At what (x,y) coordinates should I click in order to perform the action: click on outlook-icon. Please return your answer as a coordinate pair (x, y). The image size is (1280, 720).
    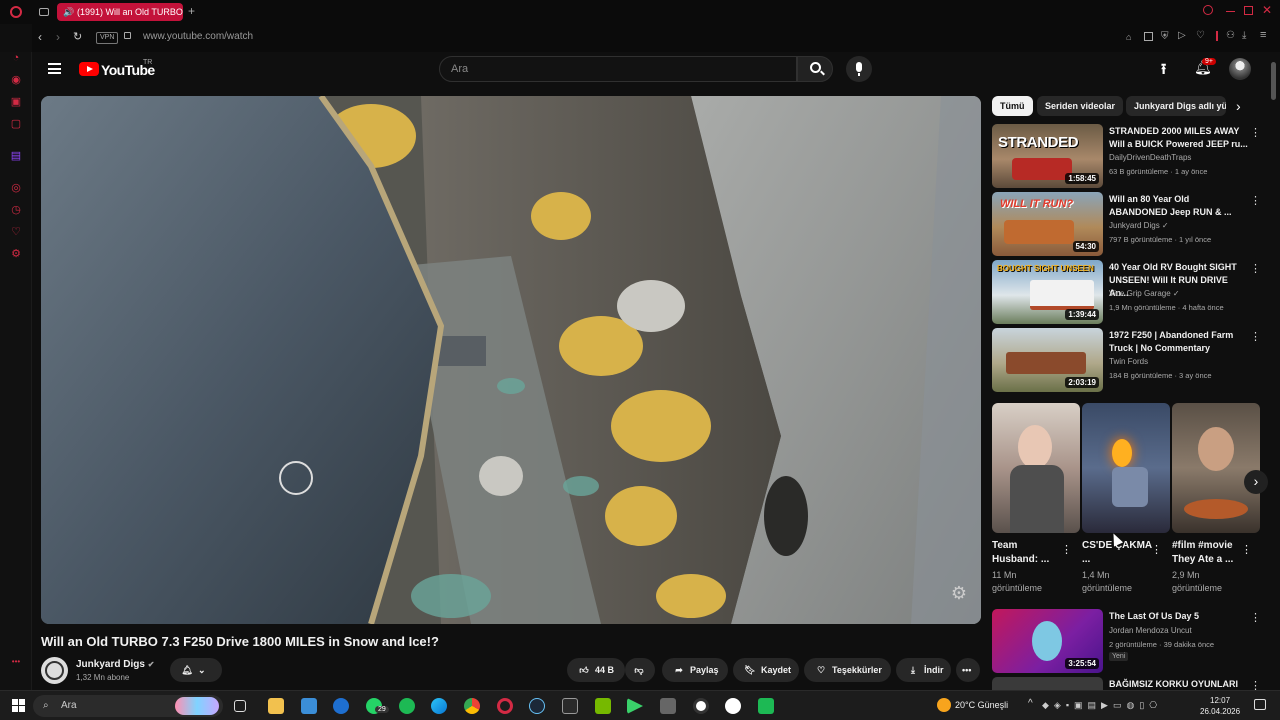
    Looking at the image, I should click on (341, 706).